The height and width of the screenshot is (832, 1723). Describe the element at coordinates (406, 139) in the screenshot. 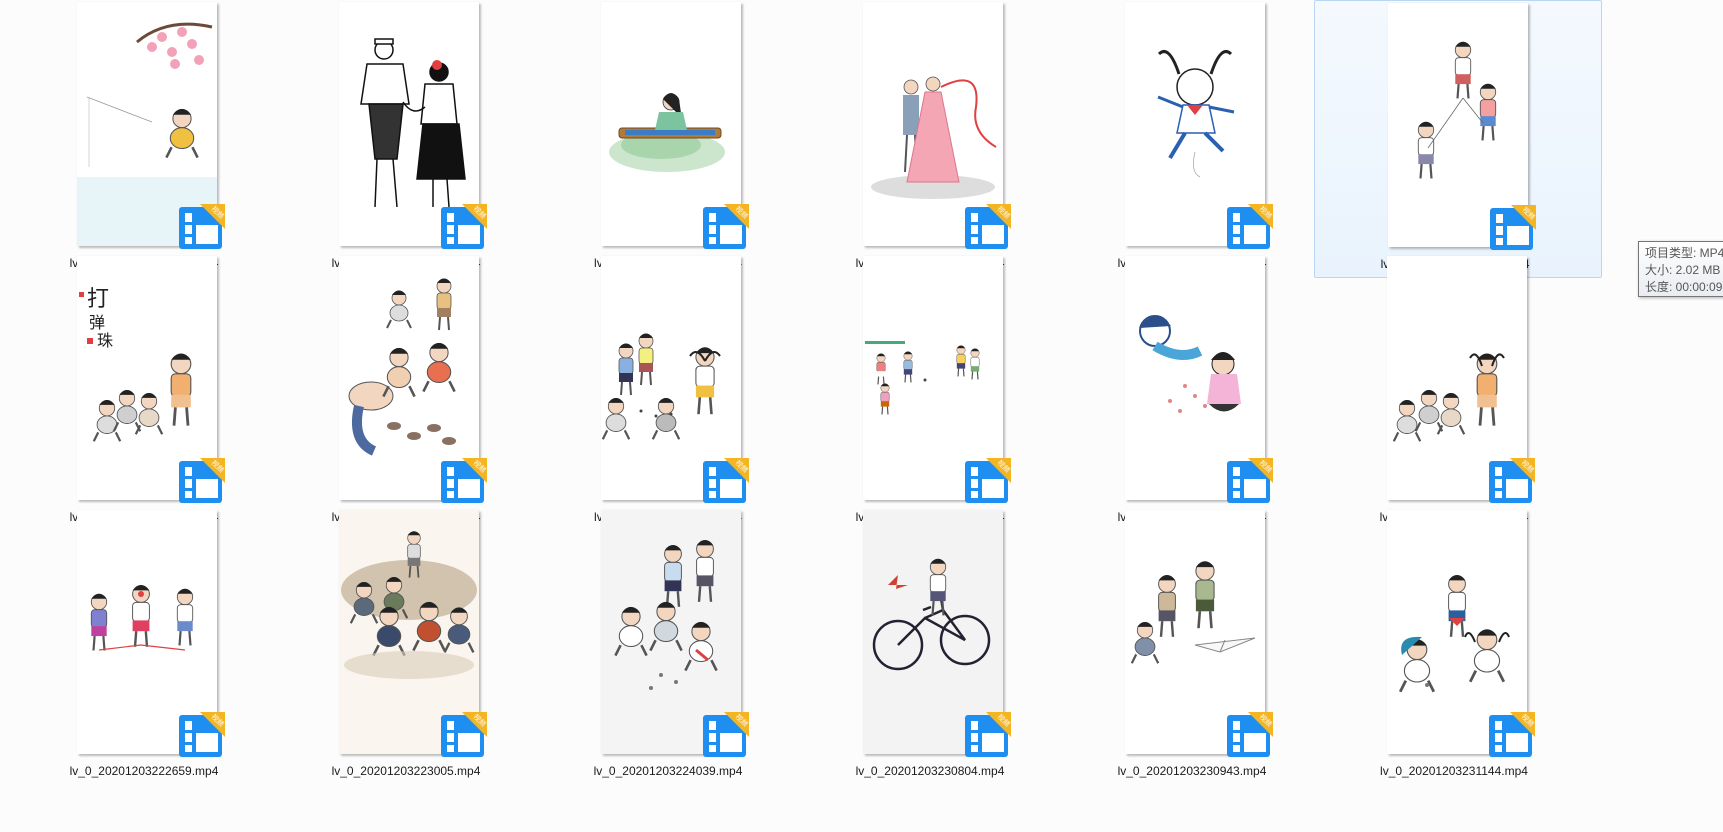

I see `file-item: 视频 lv_0_20201202230344.mp4` at that location.